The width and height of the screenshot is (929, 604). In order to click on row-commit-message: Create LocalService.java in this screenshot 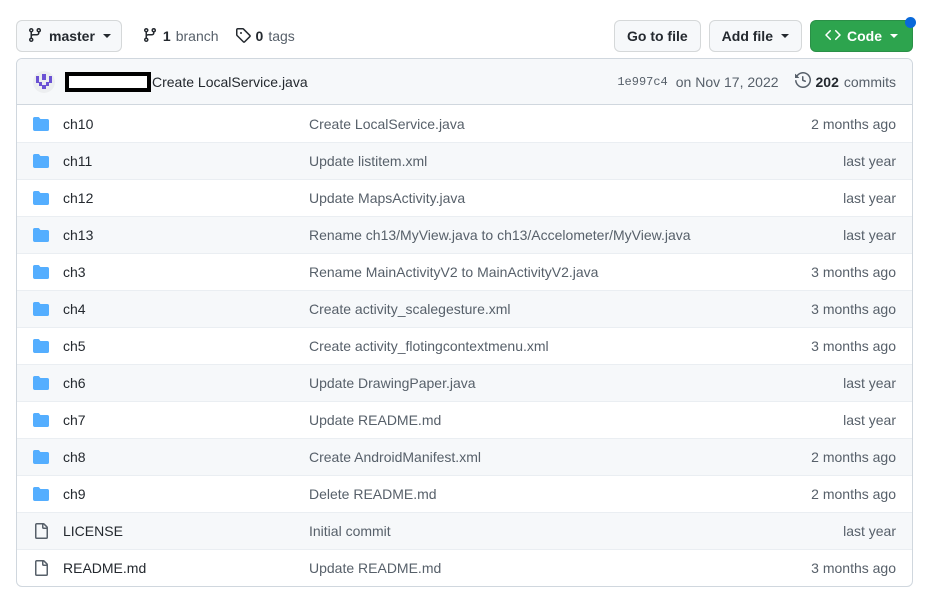, I will do `click(560, 124)`.